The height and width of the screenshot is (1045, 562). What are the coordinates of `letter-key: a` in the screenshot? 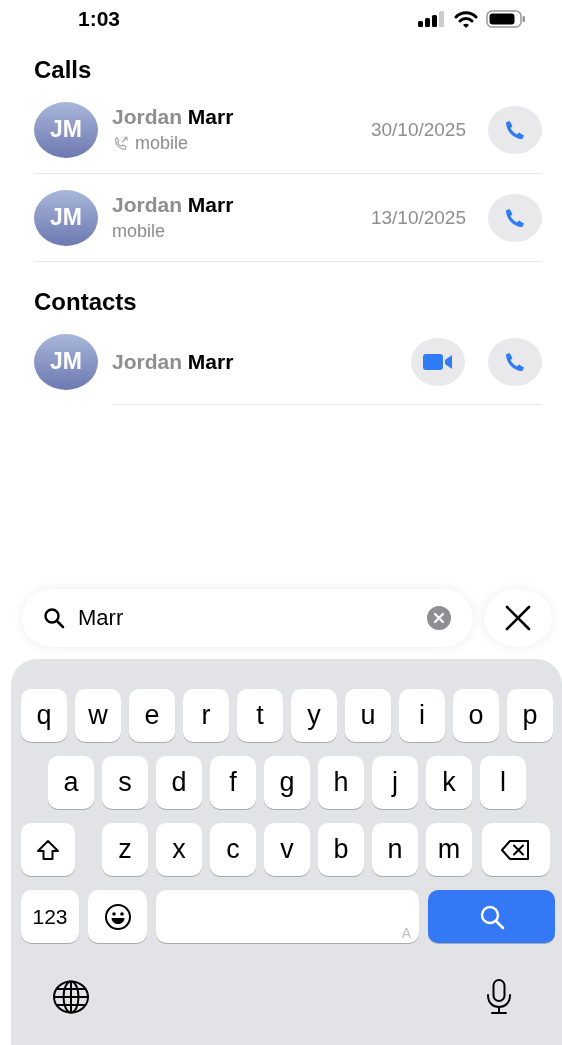 It's located at (71, 782).